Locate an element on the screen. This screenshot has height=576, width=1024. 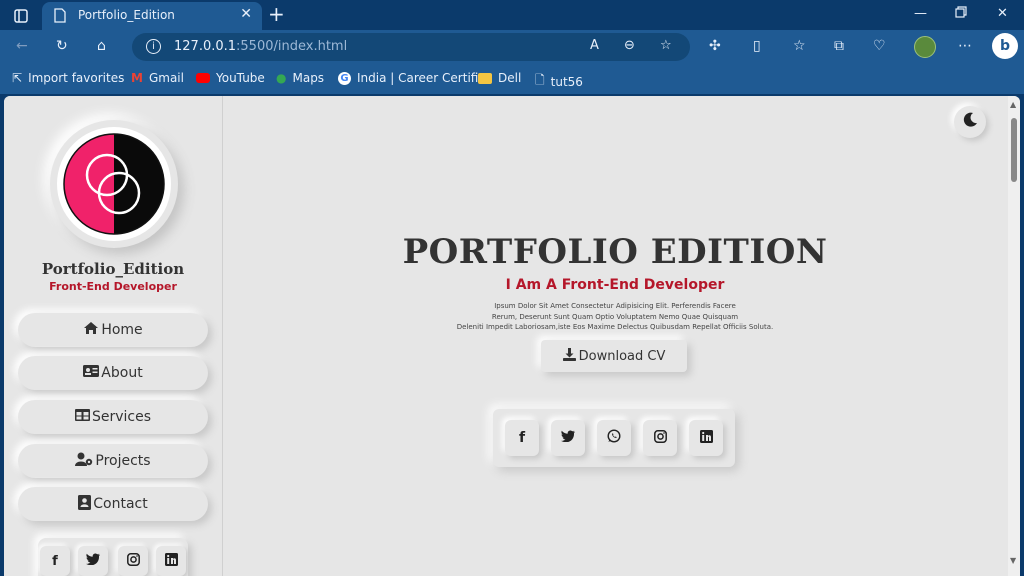
profile-avatar is located at coordinates (925, 47).